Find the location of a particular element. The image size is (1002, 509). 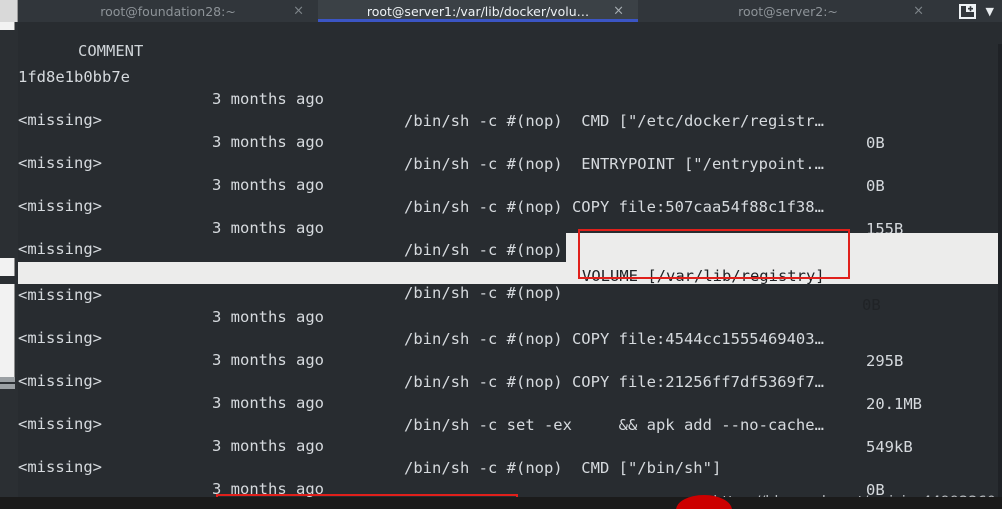

cell-created-by: /bin/sh -c #(nop) CMD ["/bin/sh"] is located at coordinates (563, 468).